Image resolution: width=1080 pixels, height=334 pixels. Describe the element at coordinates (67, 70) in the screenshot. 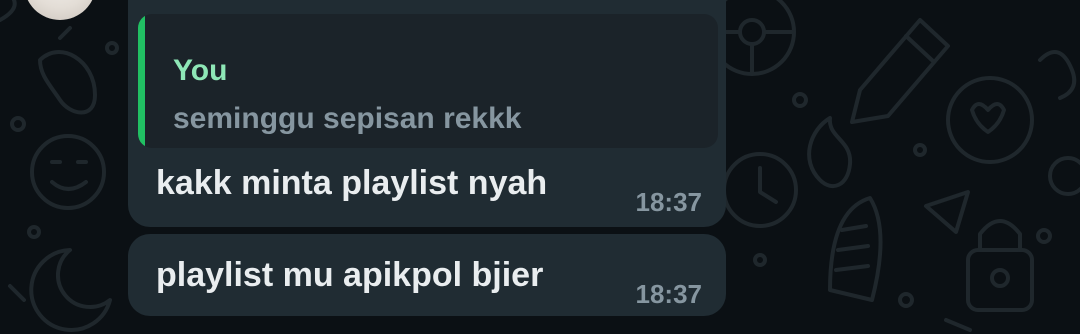

I see `pepper-doodle-icon` at that location.